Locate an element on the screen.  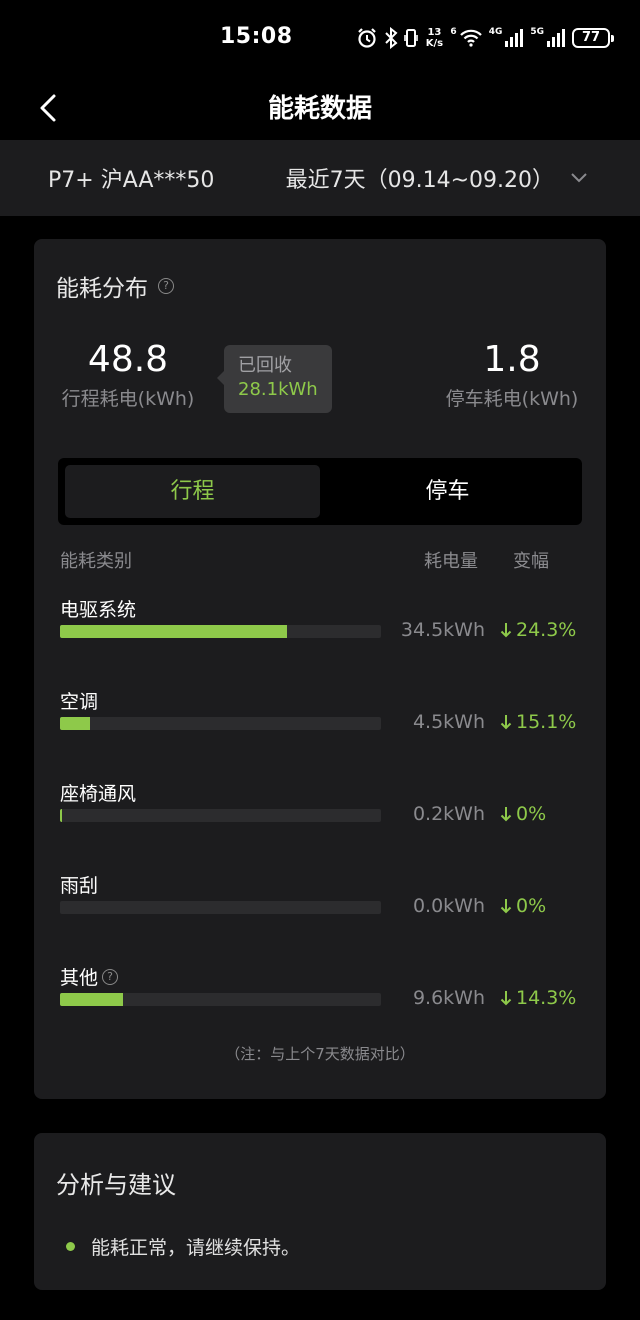
status-icons: 13 K/s 6 4G 5G 77 is located at coordinates (485, 38).